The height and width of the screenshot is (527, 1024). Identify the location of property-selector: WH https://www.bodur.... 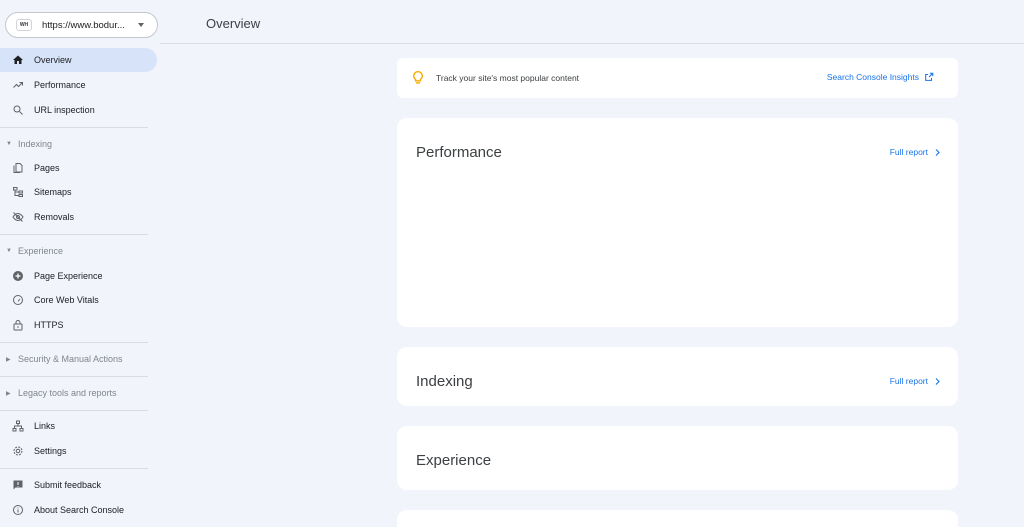
(81, 25).